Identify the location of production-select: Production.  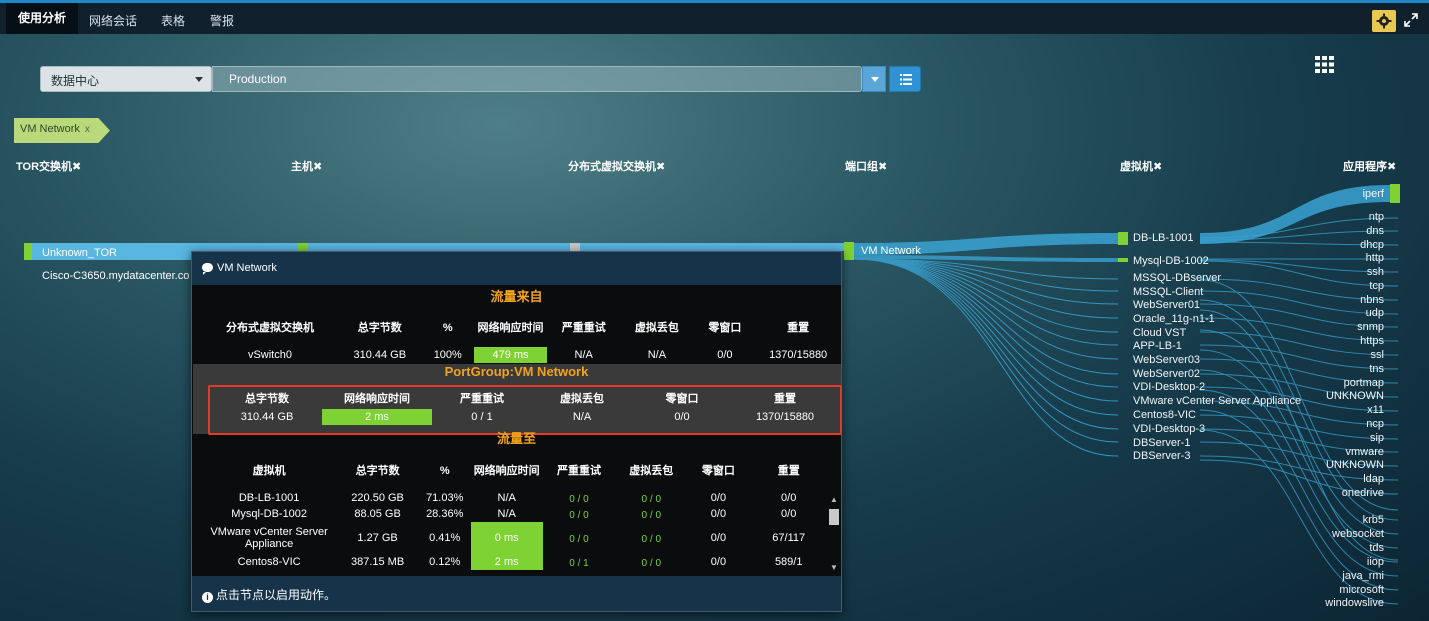
(537, 79).